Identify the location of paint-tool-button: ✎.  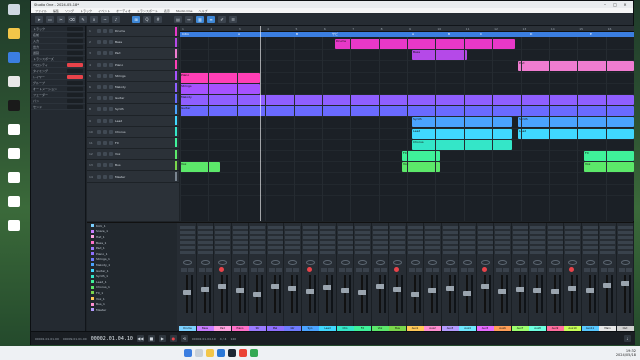
(83, 19).